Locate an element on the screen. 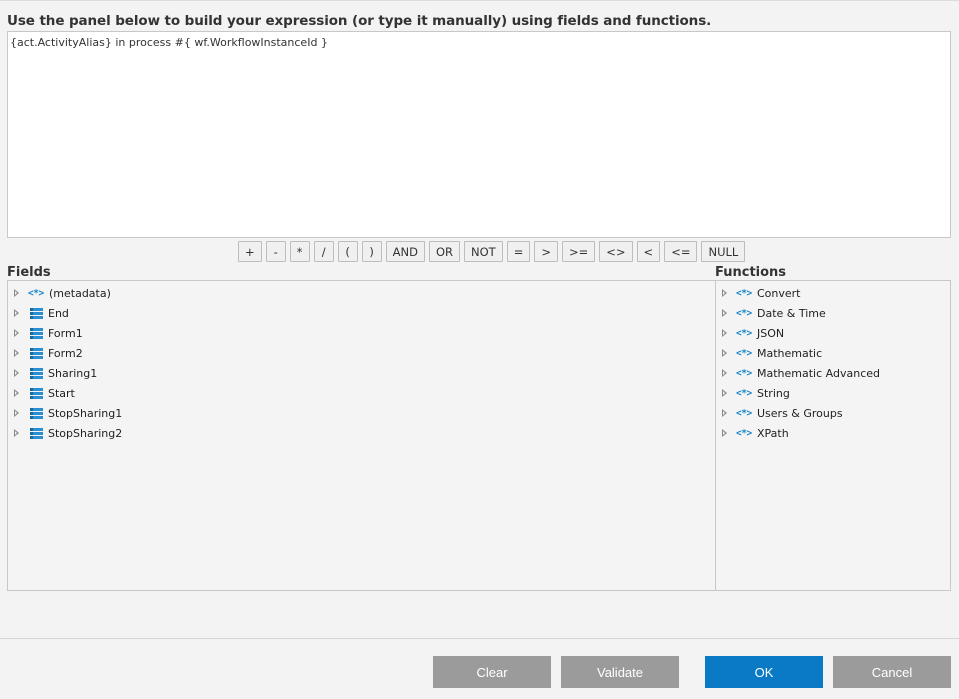 Image resolution: width=959 pixels, height=699 pixels. tree-item-sharing1: Sharing1 is located at coordinates (361, 373).